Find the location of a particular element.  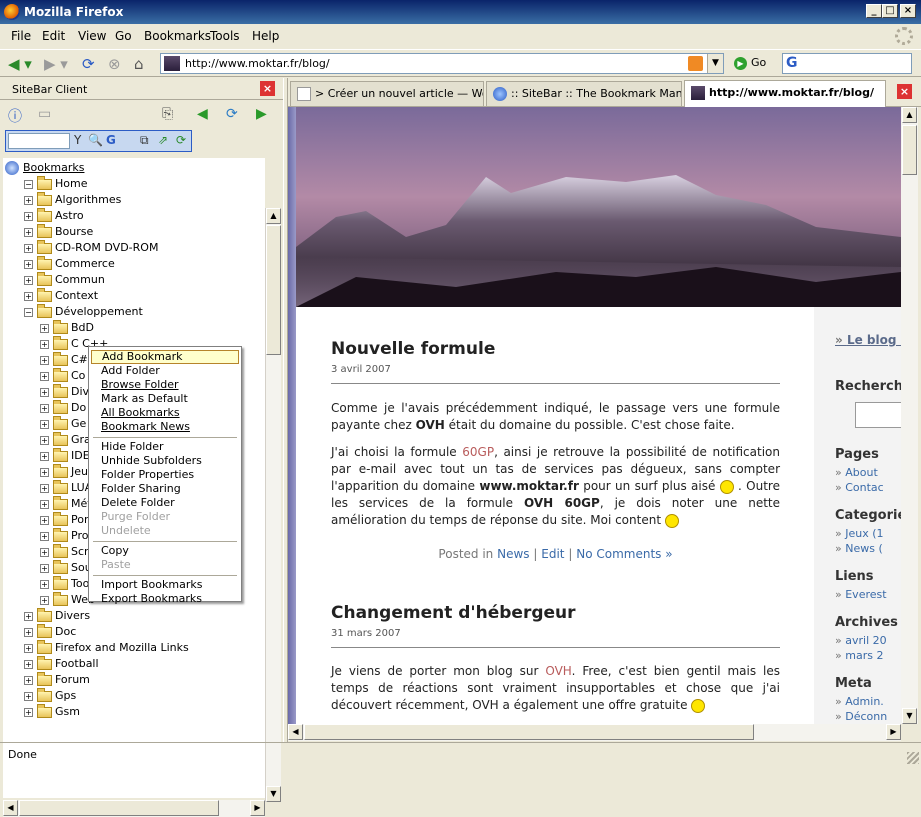

category-link: Jeux (1 is located at coordinates (859, 533).